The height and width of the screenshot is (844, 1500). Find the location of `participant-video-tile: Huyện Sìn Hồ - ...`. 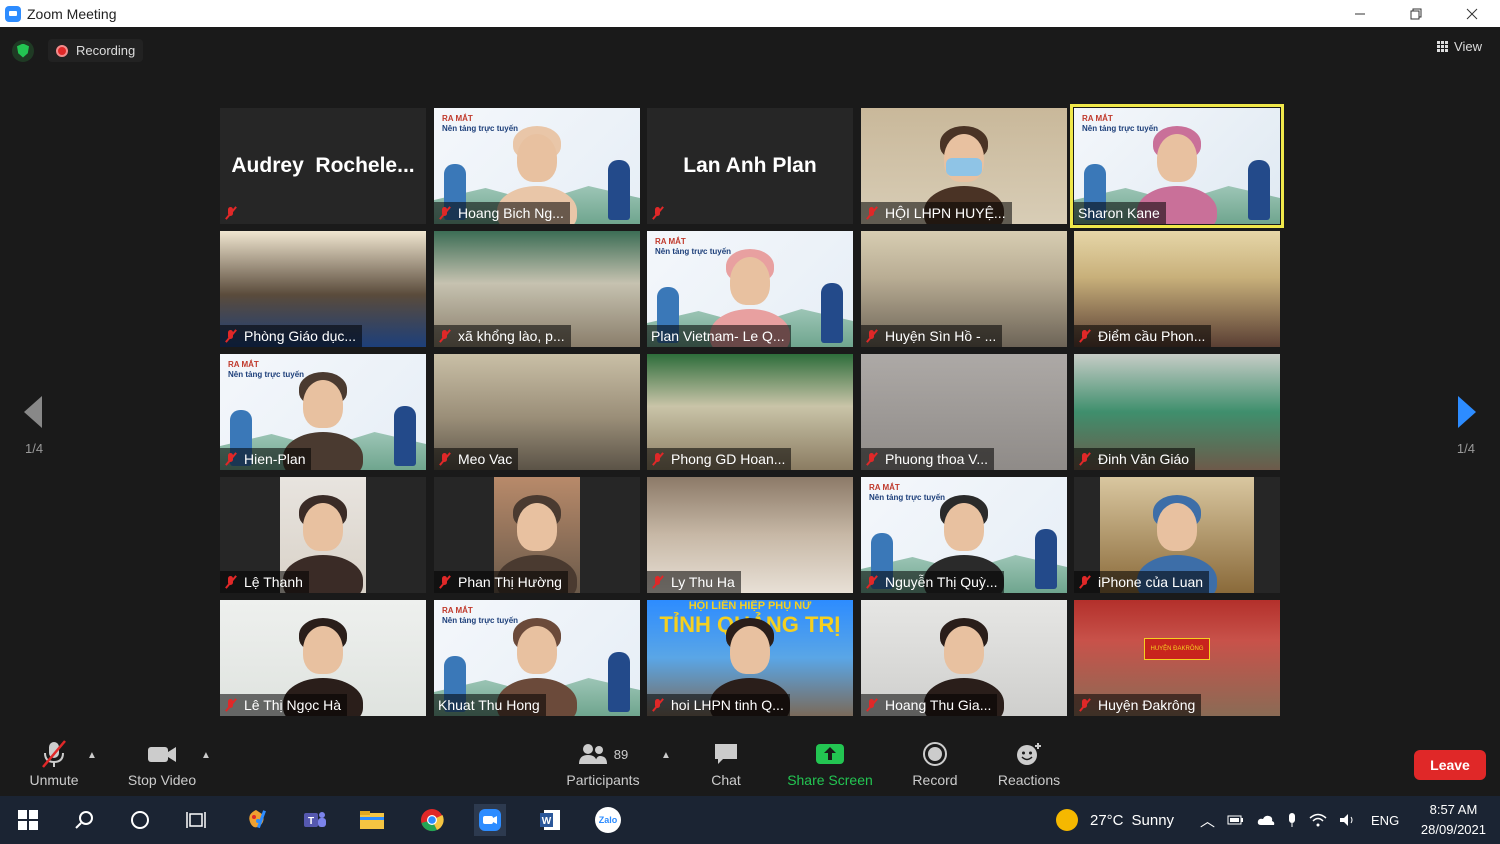

participant-video-tile: Huyện Sìn Hồ - ... is located at coordinates (964, 289).